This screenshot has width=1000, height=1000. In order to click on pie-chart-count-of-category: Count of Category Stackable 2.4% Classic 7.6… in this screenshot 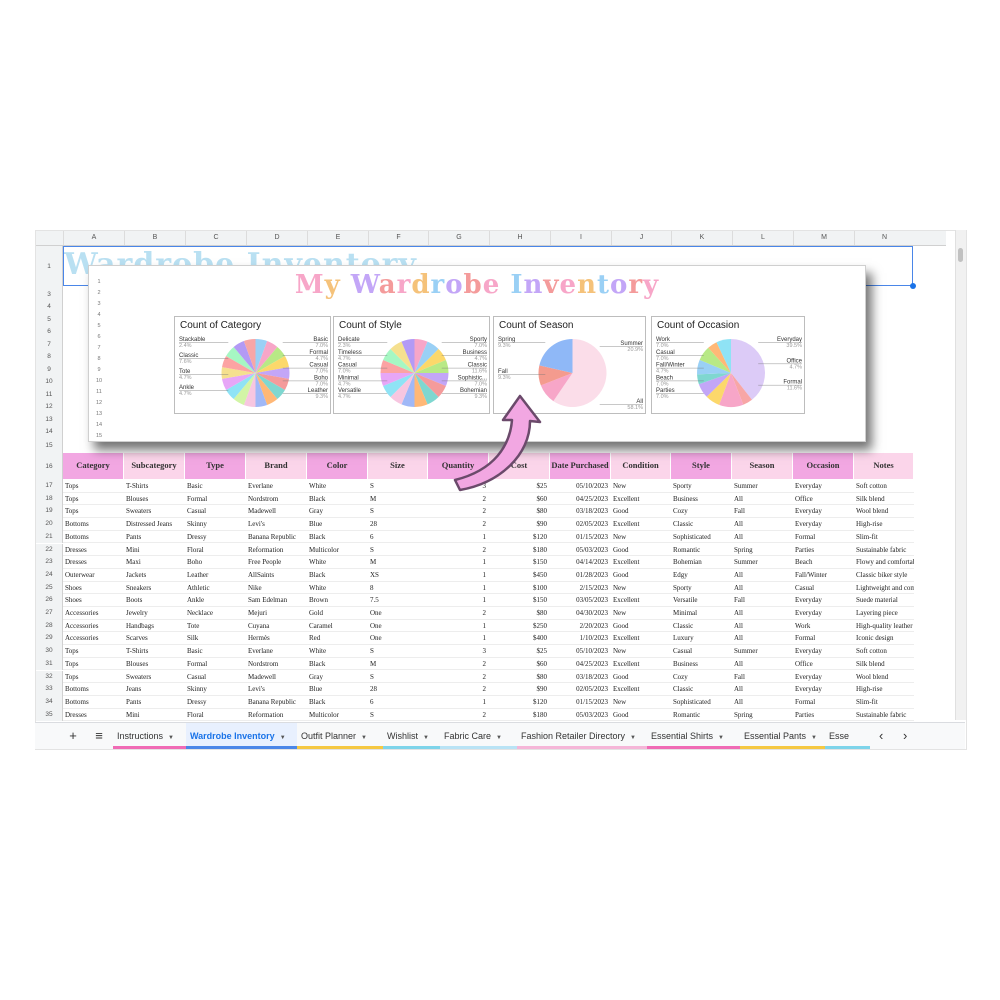, I will do `click(252, 365)`.